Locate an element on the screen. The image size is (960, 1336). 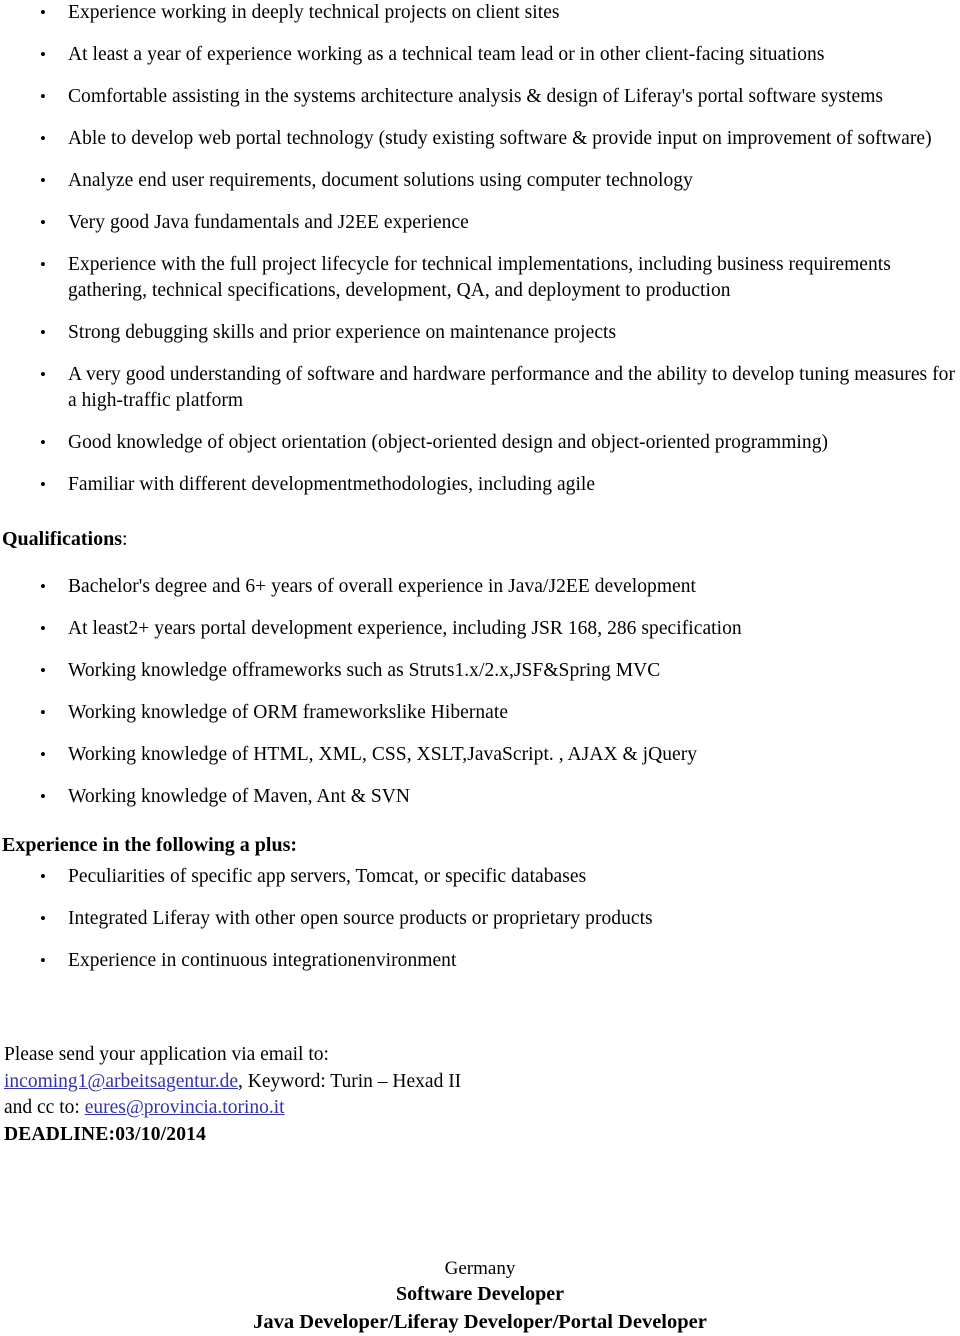
deadline-text: DEADLINE:03/10/2014 is located at coordinates (105, 1134).